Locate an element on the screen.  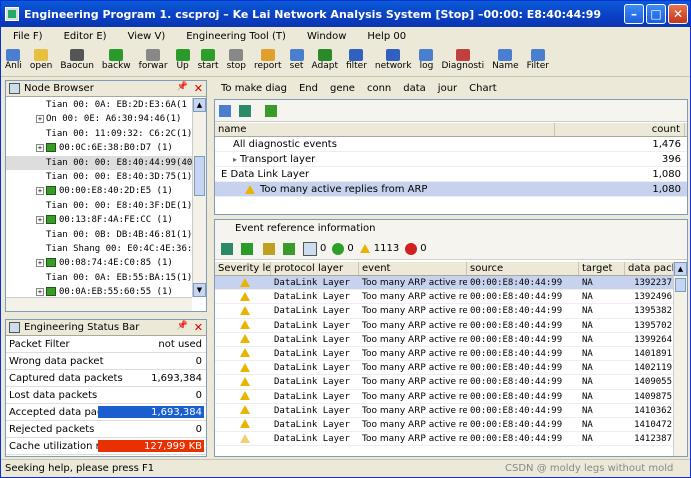
tab-2: gene is located at coordinates (342, 90).